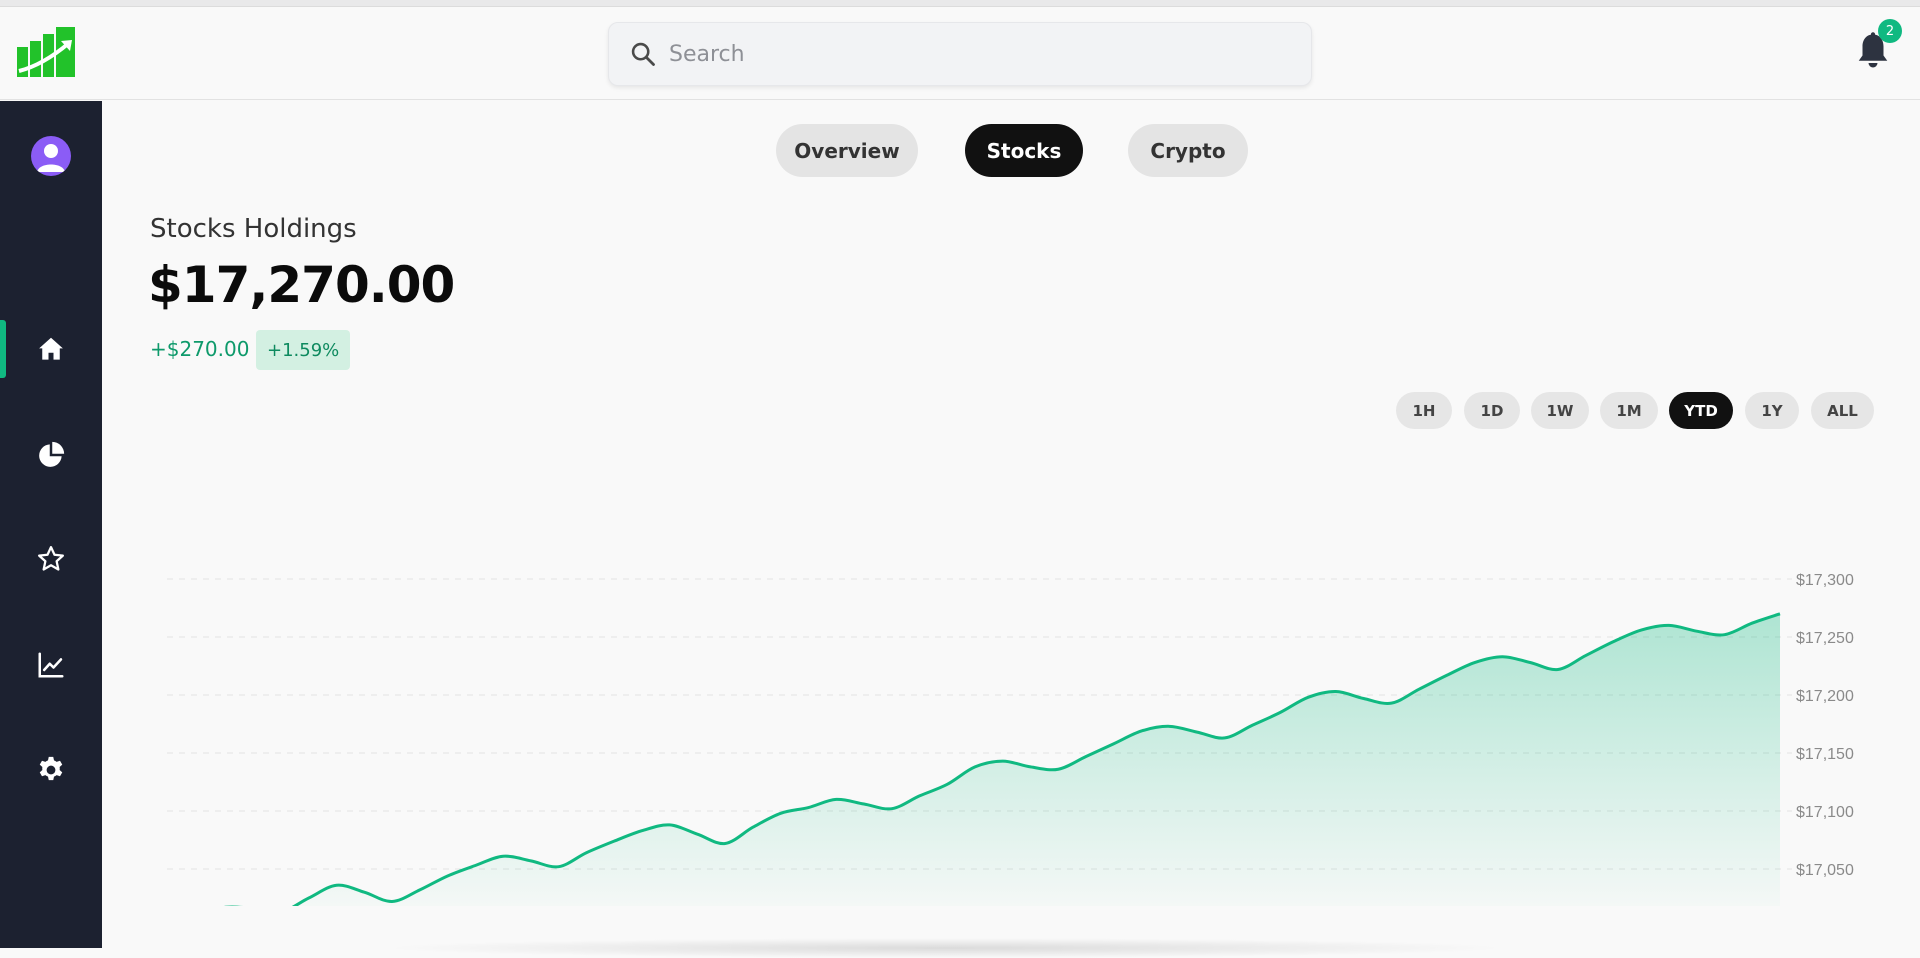 Image resolution: width=1920 pixels, height=958 pixels. I want to click on range-button-1w: 1W, so click(1560, 410).